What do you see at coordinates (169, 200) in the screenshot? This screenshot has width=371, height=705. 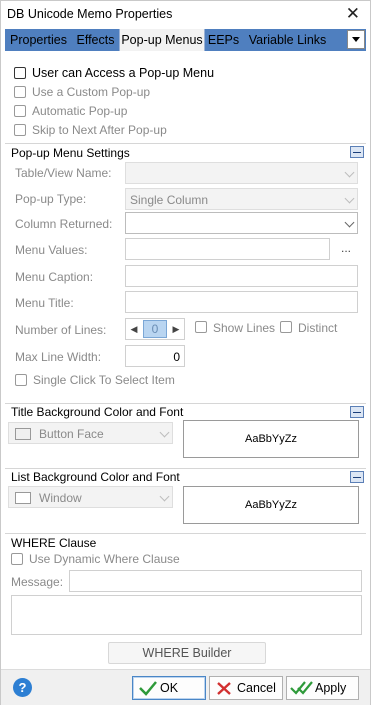 I see `popup-type-value: Single Column` at bounding box center [169, 200].